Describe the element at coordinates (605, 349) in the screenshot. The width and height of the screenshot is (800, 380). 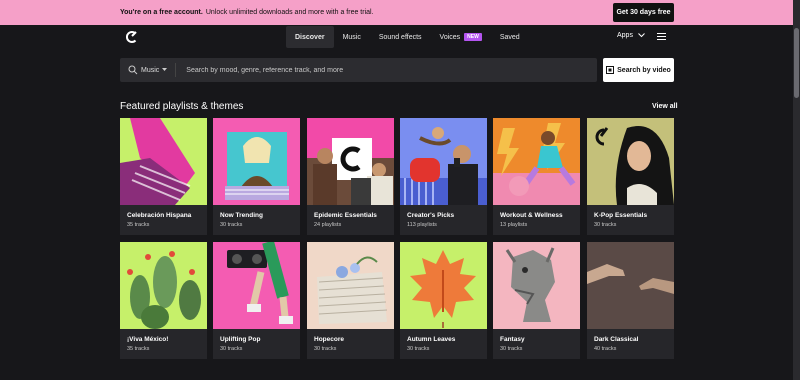
I see `playlist-count: 40 tracks` at that location.